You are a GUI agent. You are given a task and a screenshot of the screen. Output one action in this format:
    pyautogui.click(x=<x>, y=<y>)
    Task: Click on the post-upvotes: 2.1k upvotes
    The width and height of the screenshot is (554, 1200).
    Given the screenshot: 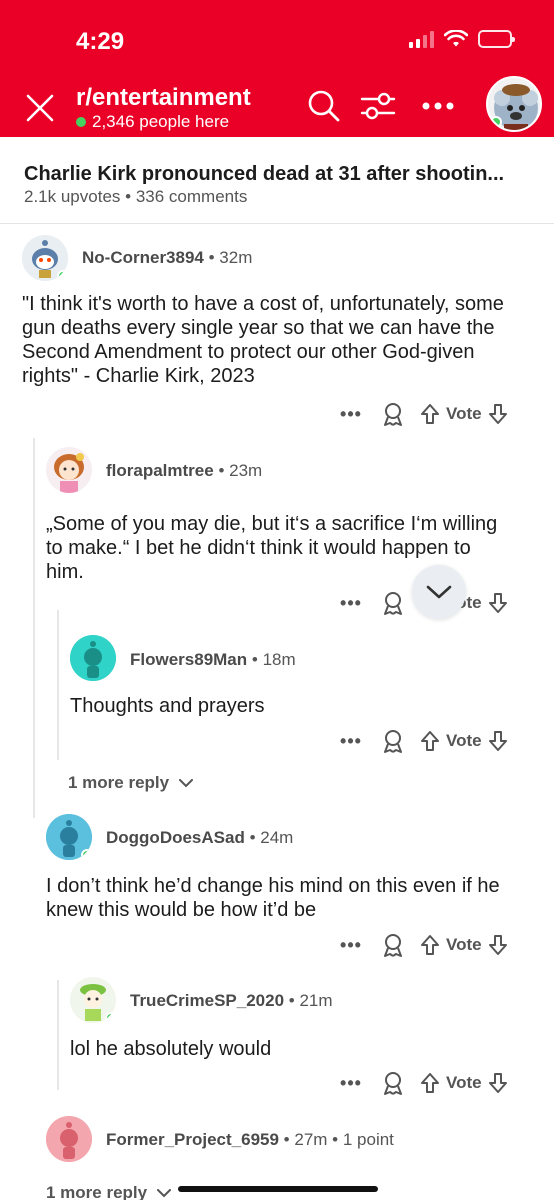 What is the action you would take?
    pyautogui.click(x=72, y=196)
    